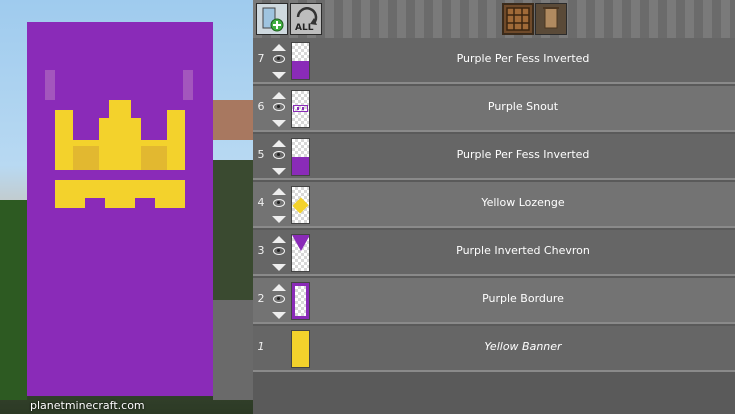 This screenshot has height=414, width=735. Describe the element at coordinates (87, 405) in the screenshot. I see `watermark: planetminecraft.com` at that location.